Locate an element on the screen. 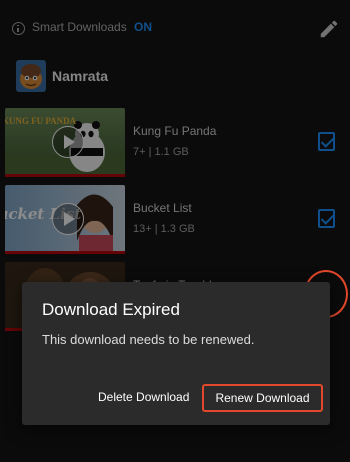 This screenshot has height=462, width=350. dialog-message: This download needs to be renewed. is located at coordinates (148, 339).